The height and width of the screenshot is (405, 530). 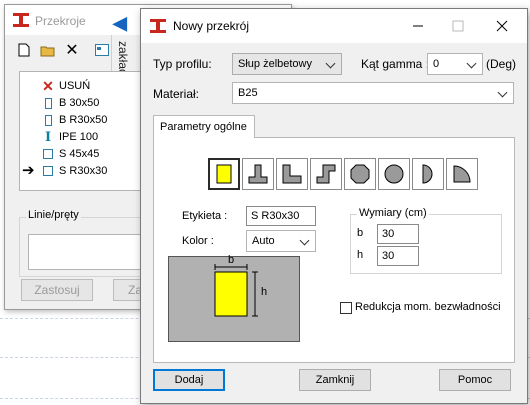 What do you see at coordinates (458, 26) in the screenshot?
I see `maximize-icon` at bounding box center [458, 26].